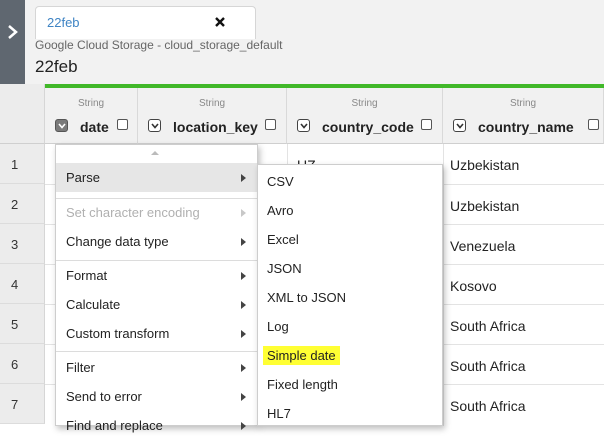 This screenshot has width=604, height=440. Describe the element at coordinates (22, 114) in the screenshot. I see `row-number-header` at that location.